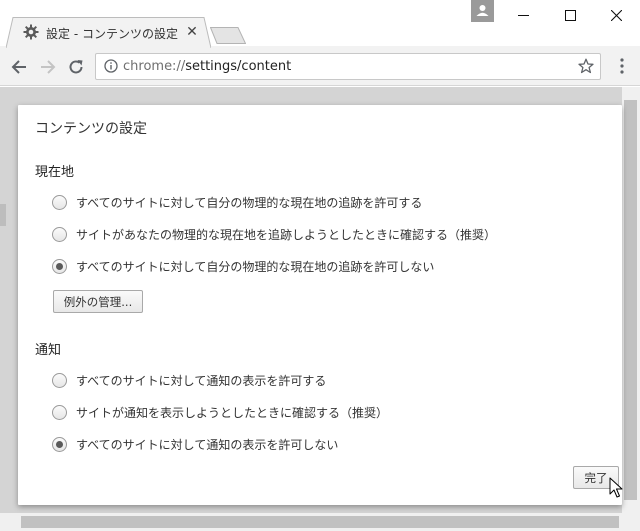 The image size is (640, 531). What do you see at coordinates (31, 32) in the screenshot?
I see `gear-icon` at bounding box center [31, 32].